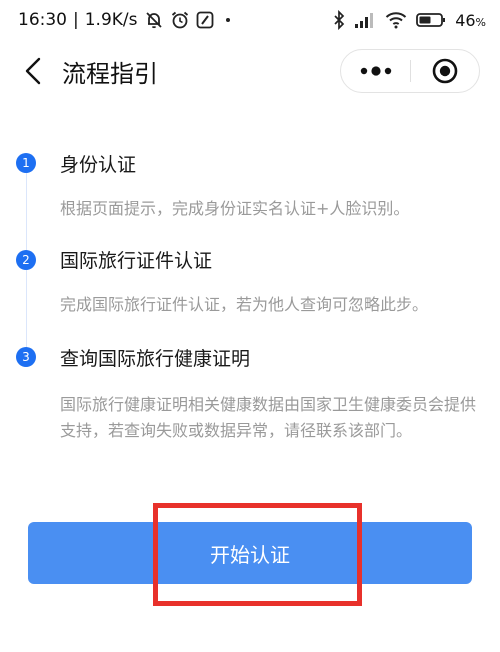 The image size is (500, 652). I want to click on app-notification-icon, so click(205, 20).